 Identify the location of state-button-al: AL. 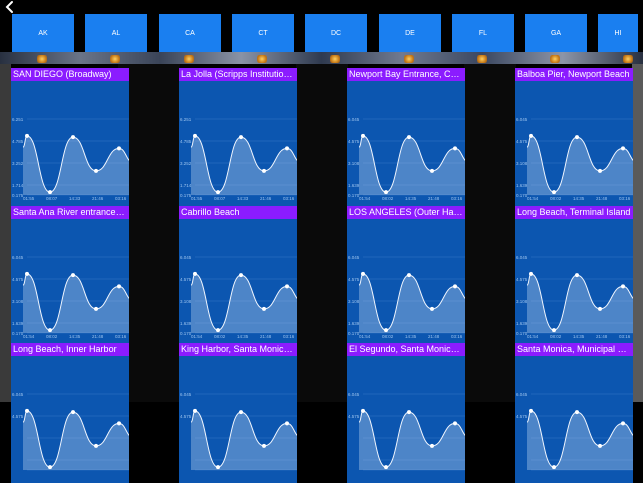
(116, 33).